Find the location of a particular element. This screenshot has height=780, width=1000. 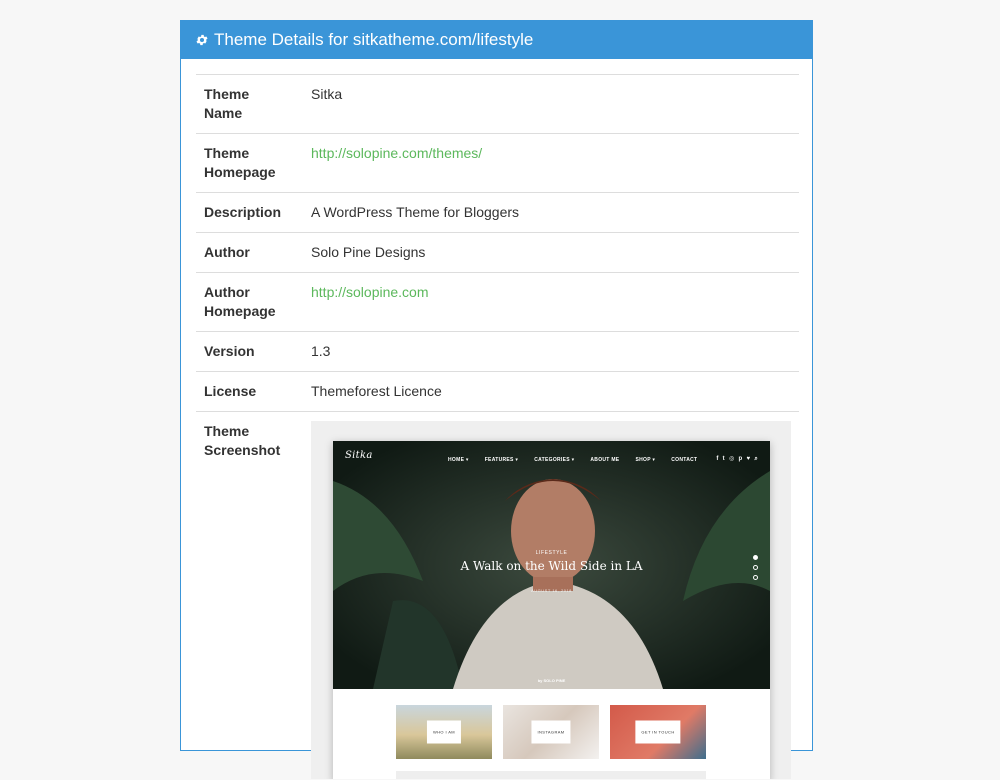

row-label: Theme Name is located at coordinates (227, 103).